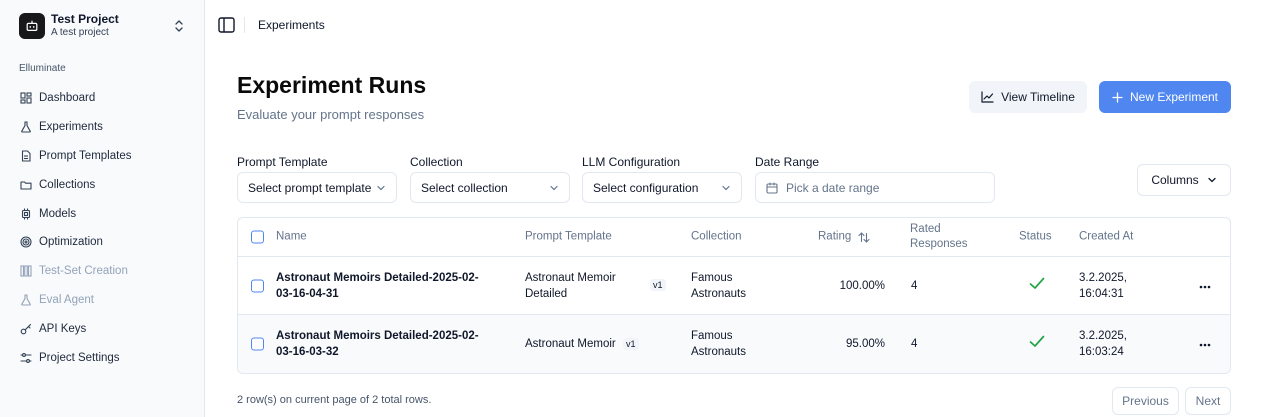  Describe the element at coordinates (1103, 344) in the screenshot. I see `row-created-at: 3.2.2025, 16:03:24` at that location.